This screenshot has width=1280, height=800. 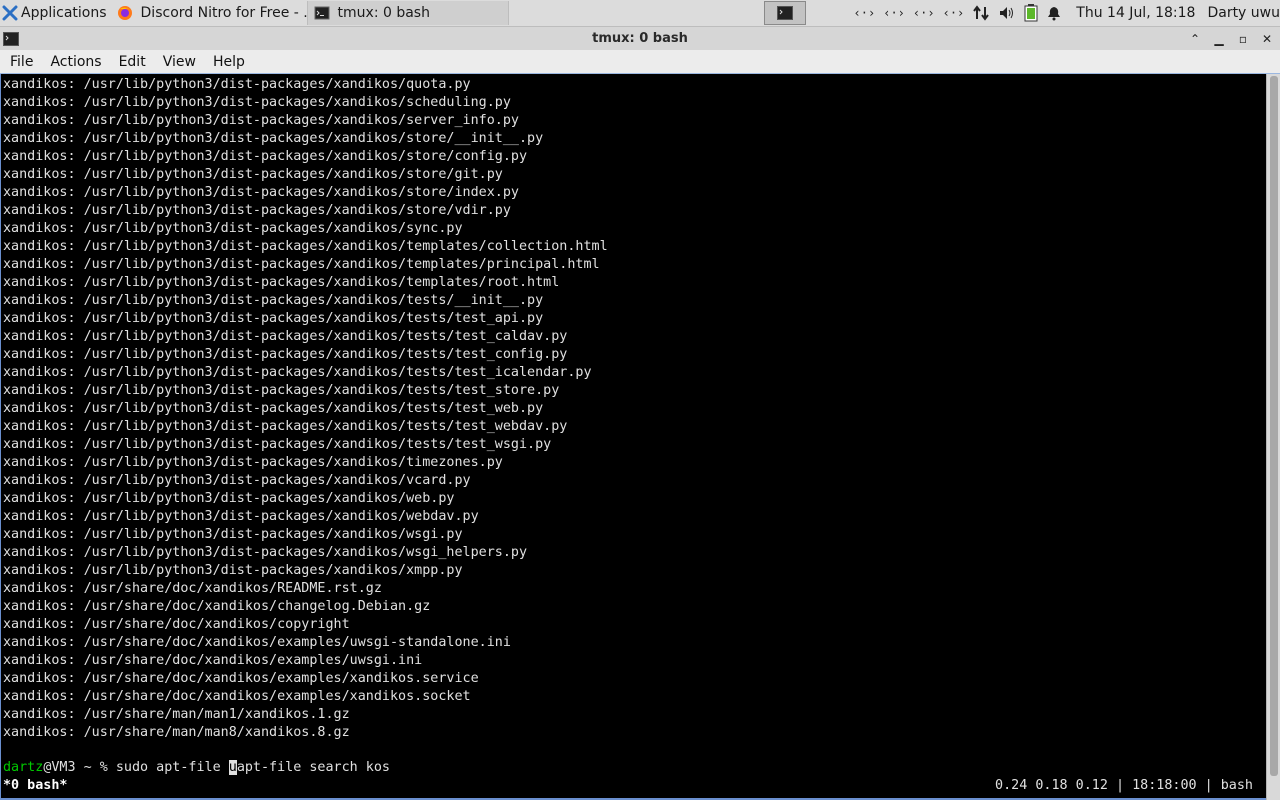 What do you see at coordinates (1243, 13) in the screenshot?
I see `user-menu: Darty uwu` at bounding box center [1243, 13].